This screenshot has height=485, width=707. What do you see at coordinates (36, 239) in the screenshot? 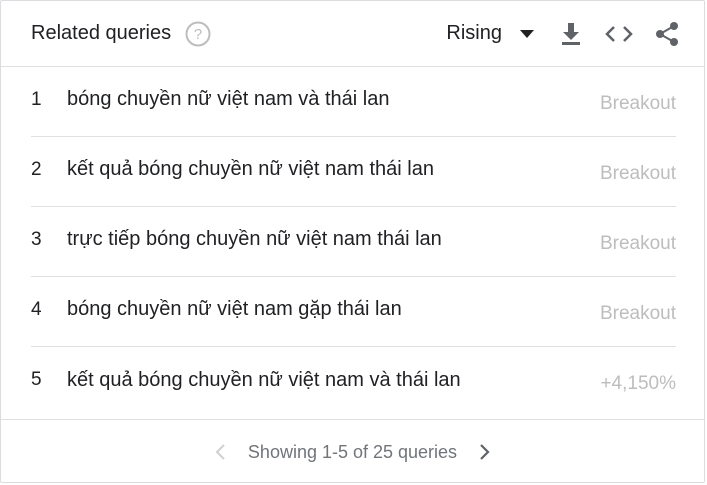
I see `item-rank: 3` at bounding box center [36, 239].